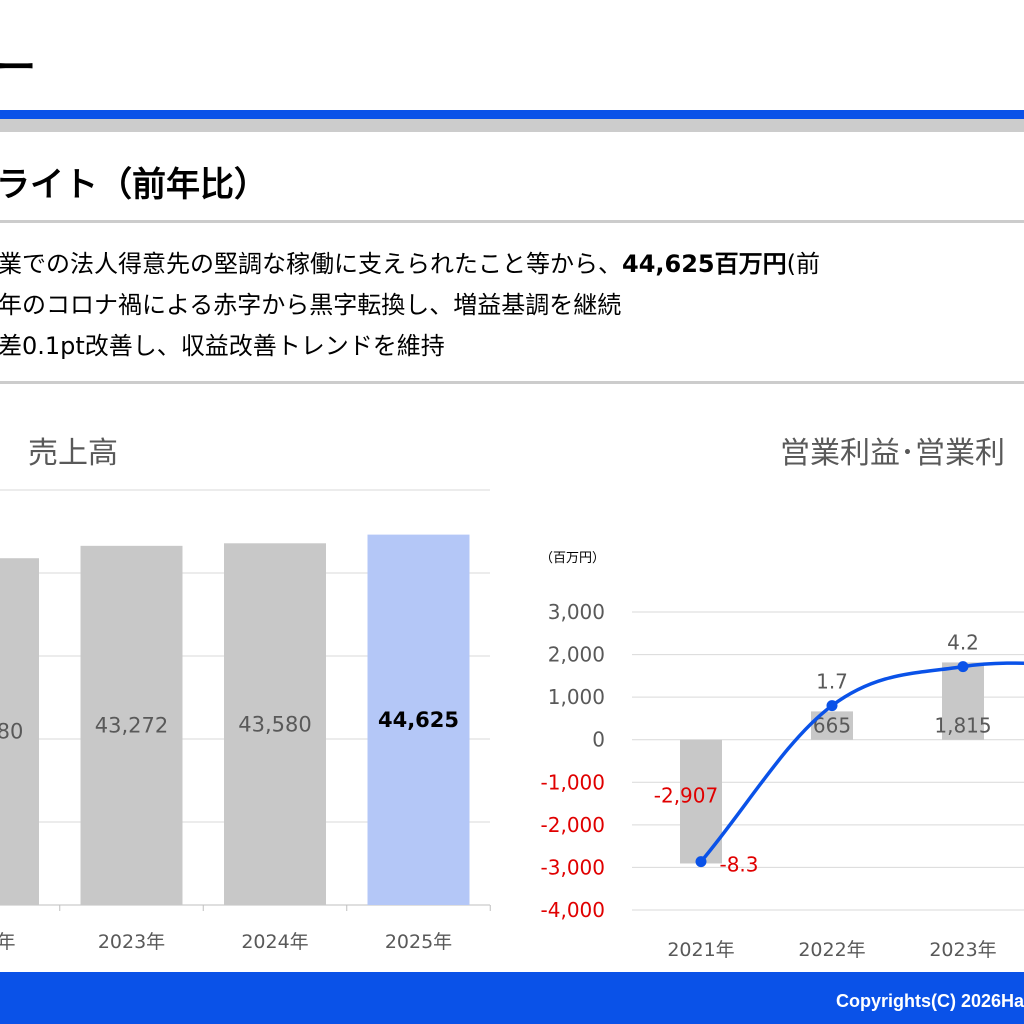 The height and width of the screenshot is (1024, 1024). Describe the element at coordinates (962, 950) in the screenshot. I see `profit-category-label-2: 2023年` at that location.